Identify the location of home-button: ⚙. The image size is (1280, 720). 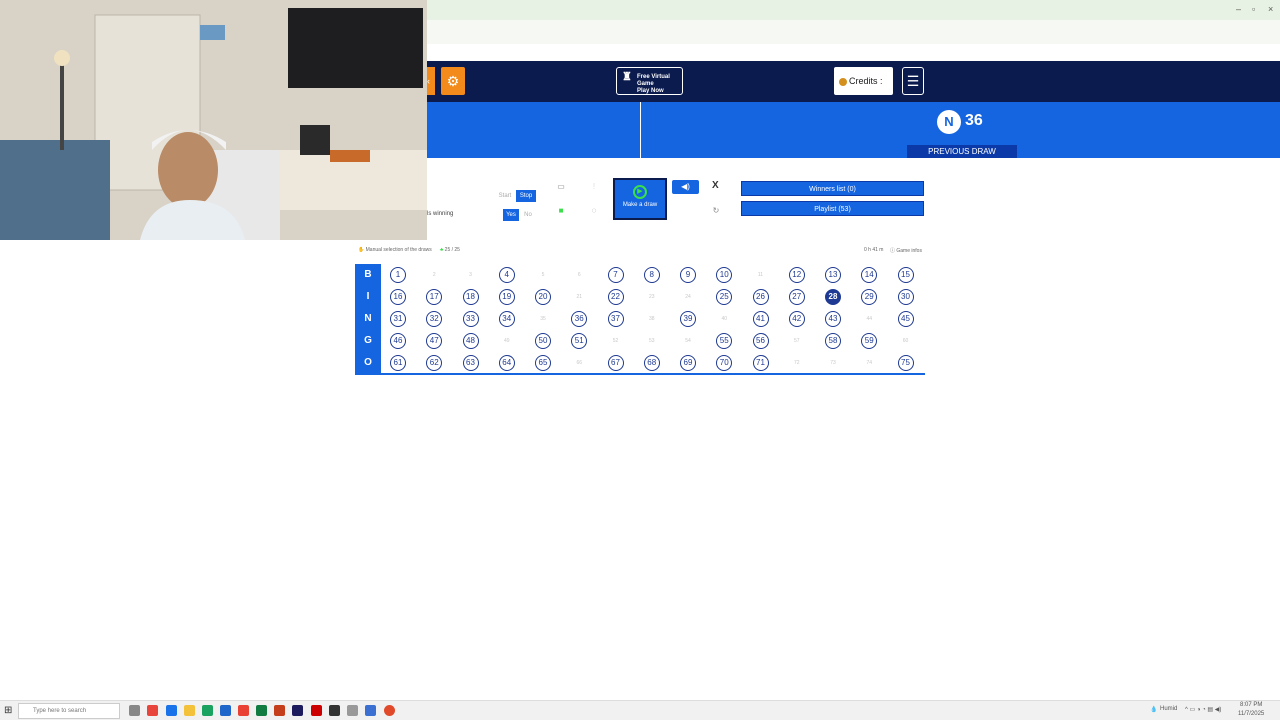
(453, 81).